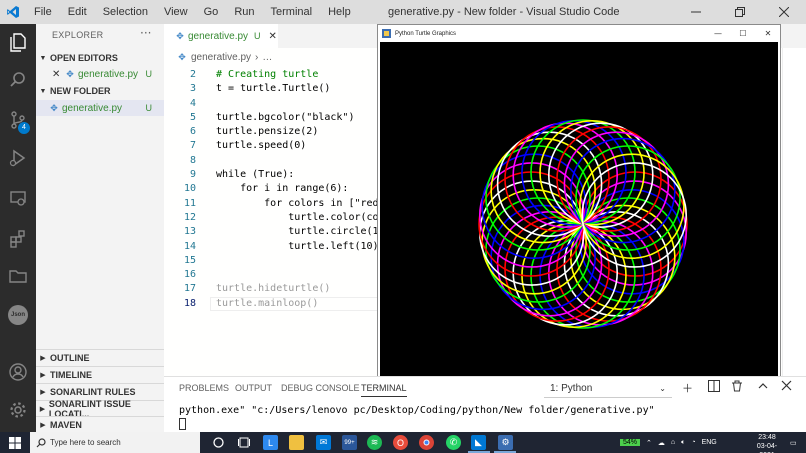 This screenshot has width=806, height=453. Describe the element at coordinates (253, 388) in the screenshot. I see `tab-output: OUTPUT` at that location.